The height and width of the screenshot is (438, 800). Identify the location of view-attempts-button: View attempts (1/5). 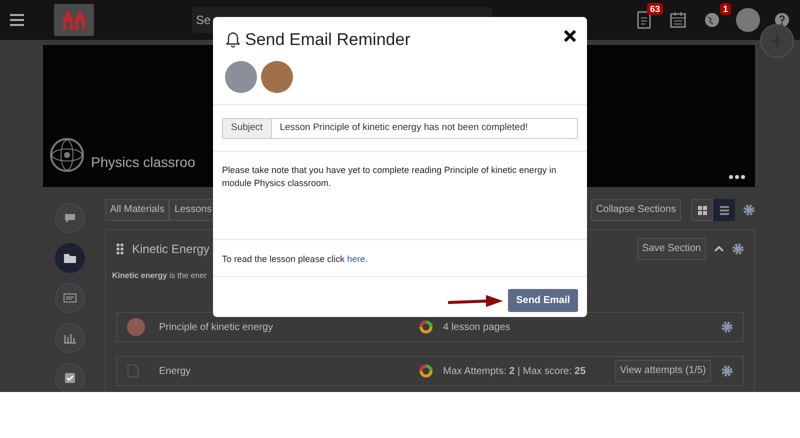
(663, 371).